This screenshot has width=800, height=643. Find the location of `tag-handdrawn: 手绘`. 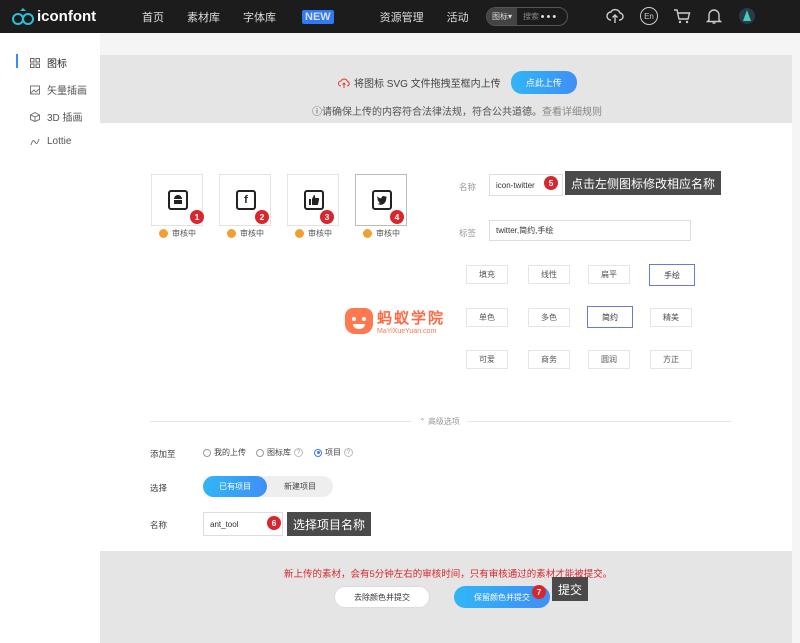

tag-handdrawn: 手绘 is located at coordinates (672, 275).